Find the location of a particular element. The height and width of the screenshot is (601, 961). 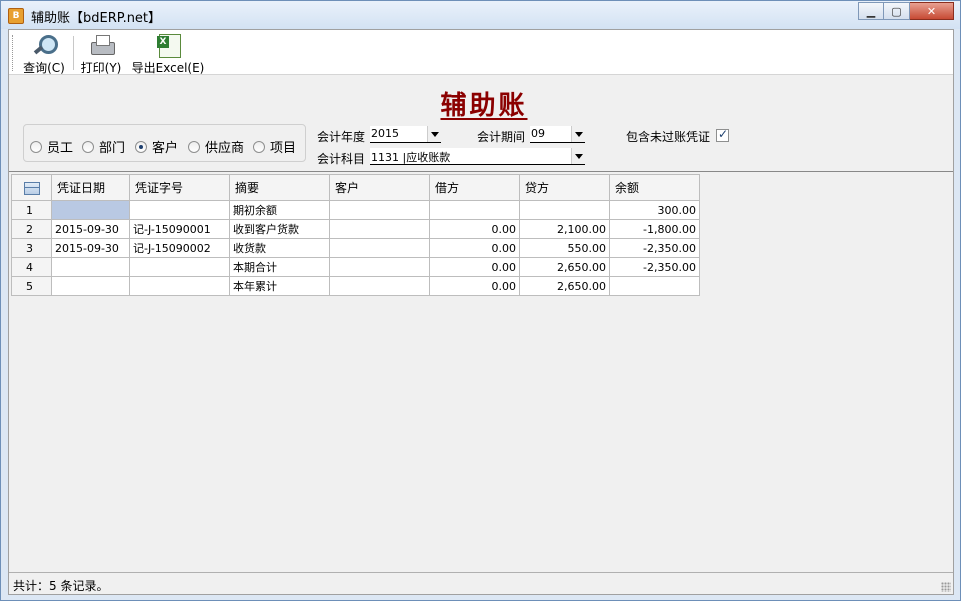

record-count: 共计：5 条记录。 is located at coordinates (61, 586).